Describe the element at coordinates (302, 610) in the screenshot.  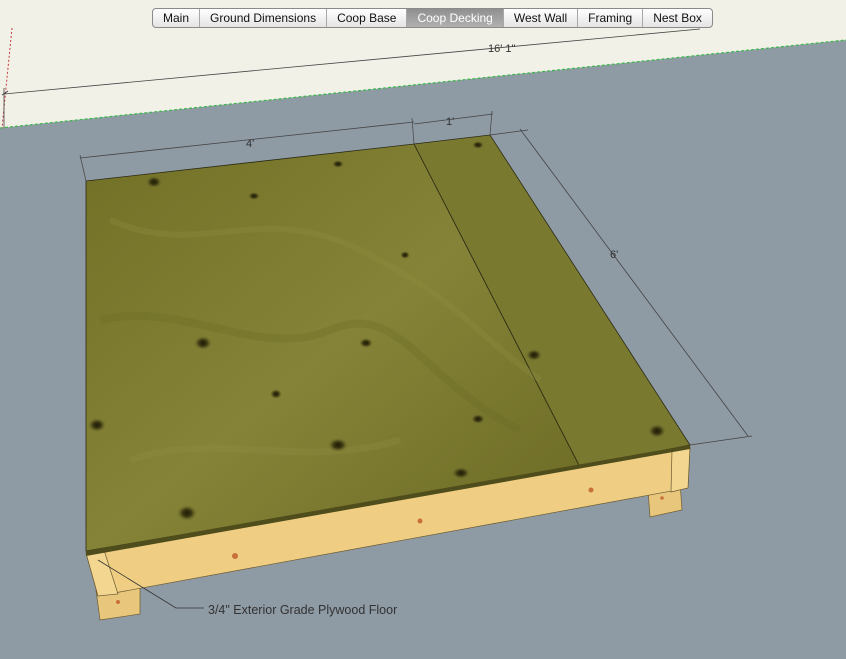
I see `callout-text: 3/4" Exterior Grade Plywood Floor` at that location.